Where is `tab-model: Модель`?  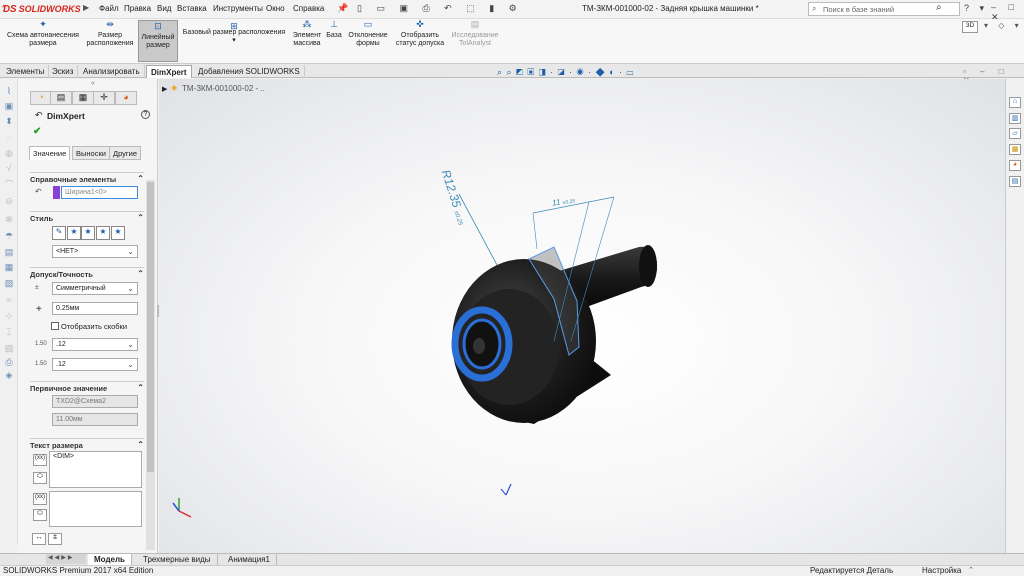
tab-model: Модель is located at coordinates (110, 559).